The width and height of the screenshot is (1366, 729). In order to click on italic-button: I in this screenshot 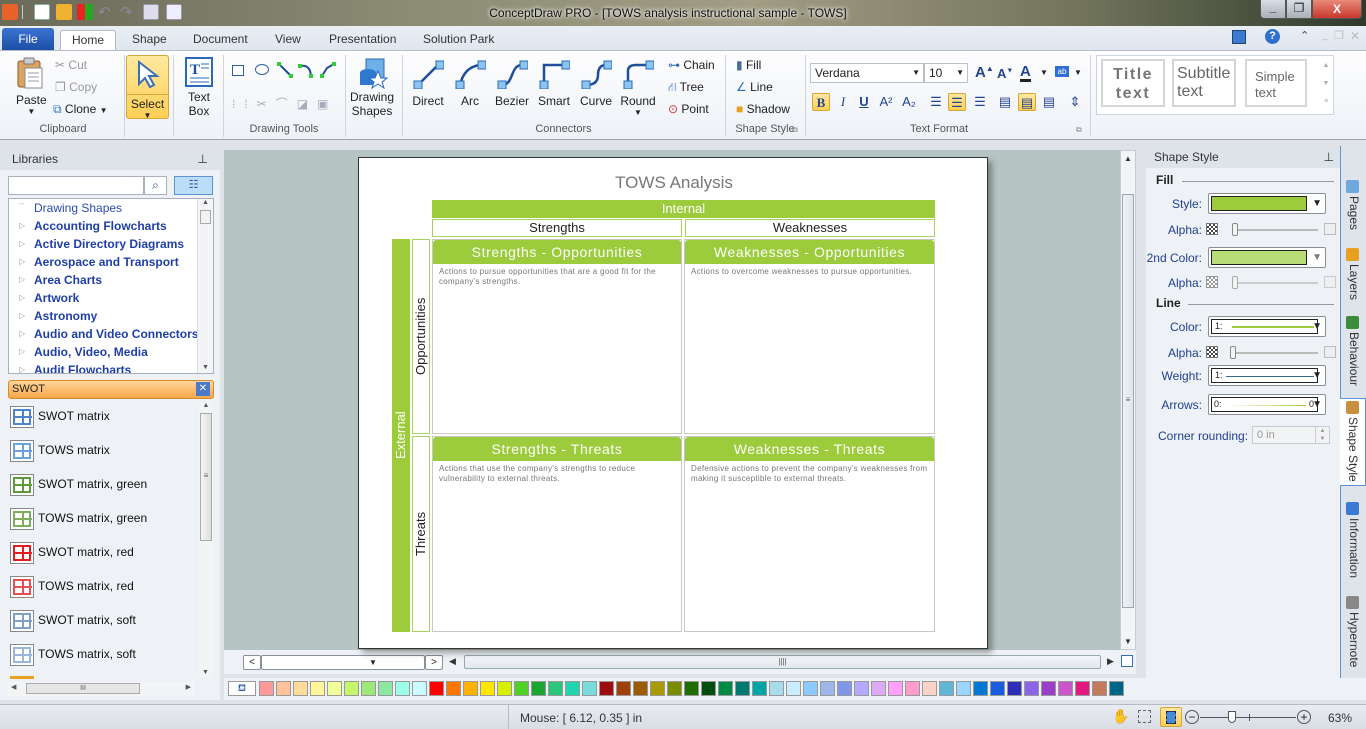, I will do `click(843, 102)`.